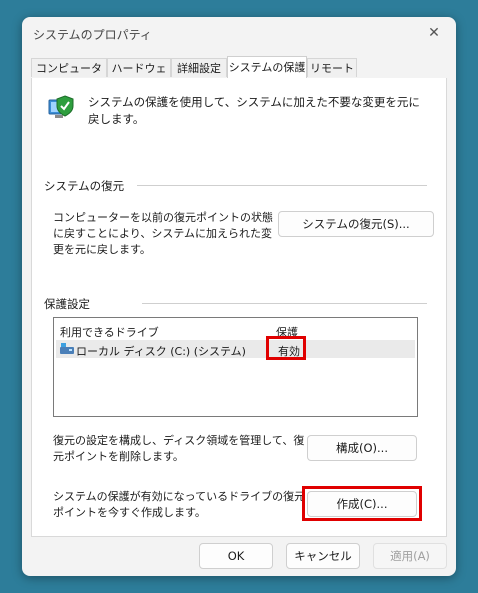 Image resolution: width=478 pixels, height=593 pixels. What do you see at coordinates (332, 67) in the screenshot?
I see `tab-remote: リモート` at bounding box center [332, 67].